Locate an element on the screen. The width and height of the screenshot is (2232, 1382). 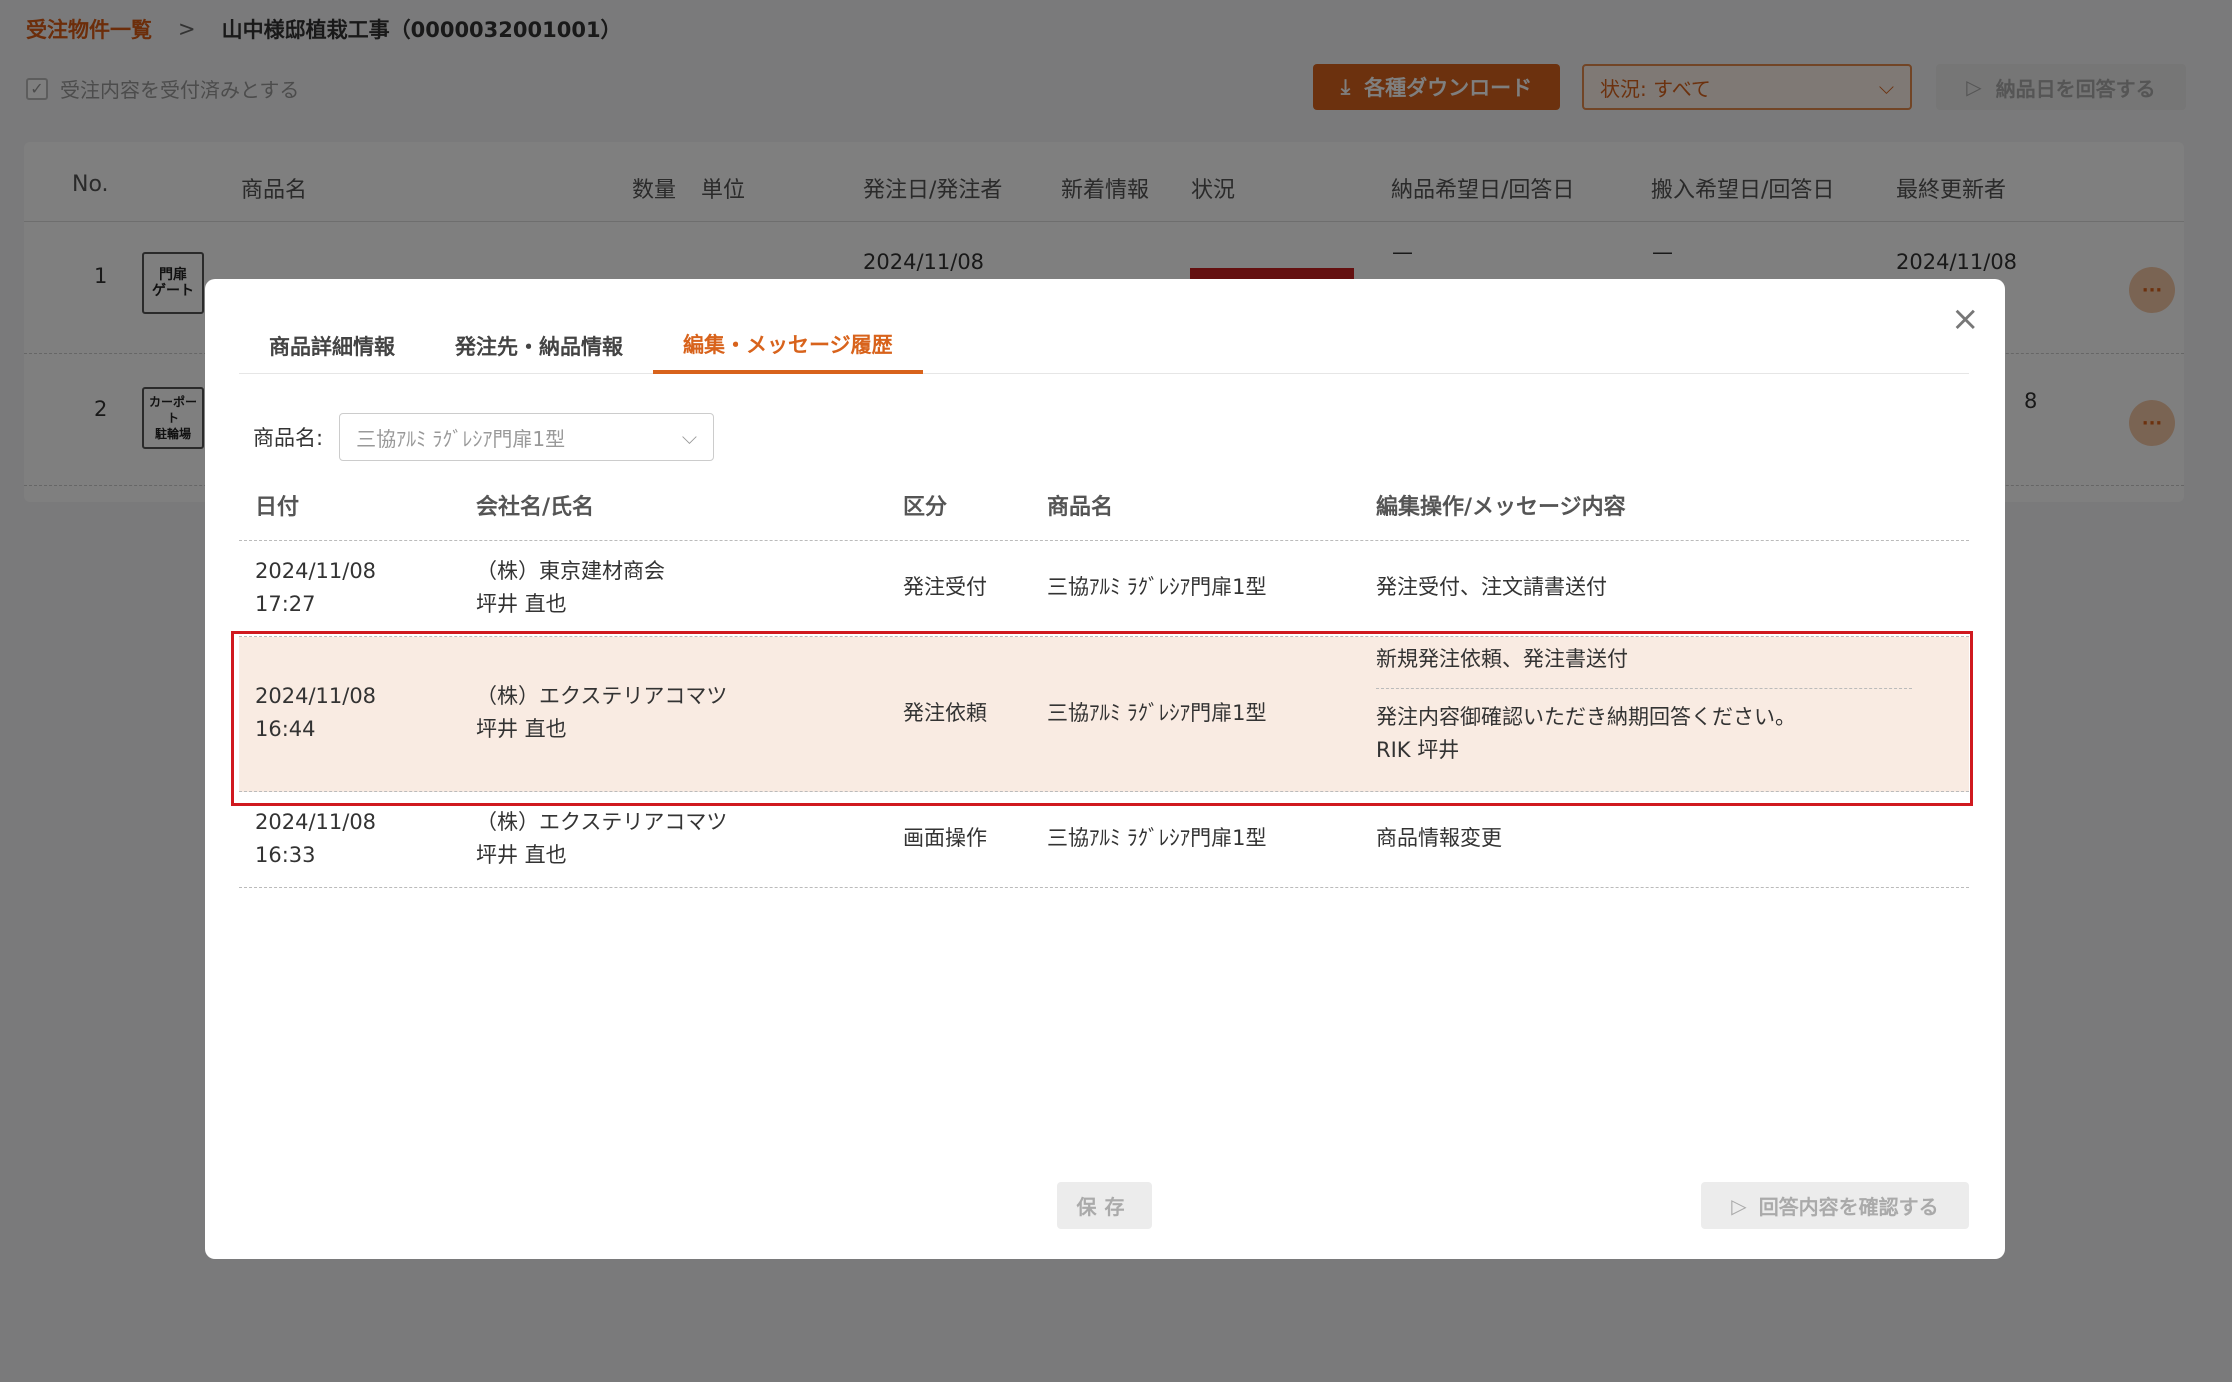
confirm-answer-button: ▷ 回答内容を確認する is located at coordinates (1835, 1205).